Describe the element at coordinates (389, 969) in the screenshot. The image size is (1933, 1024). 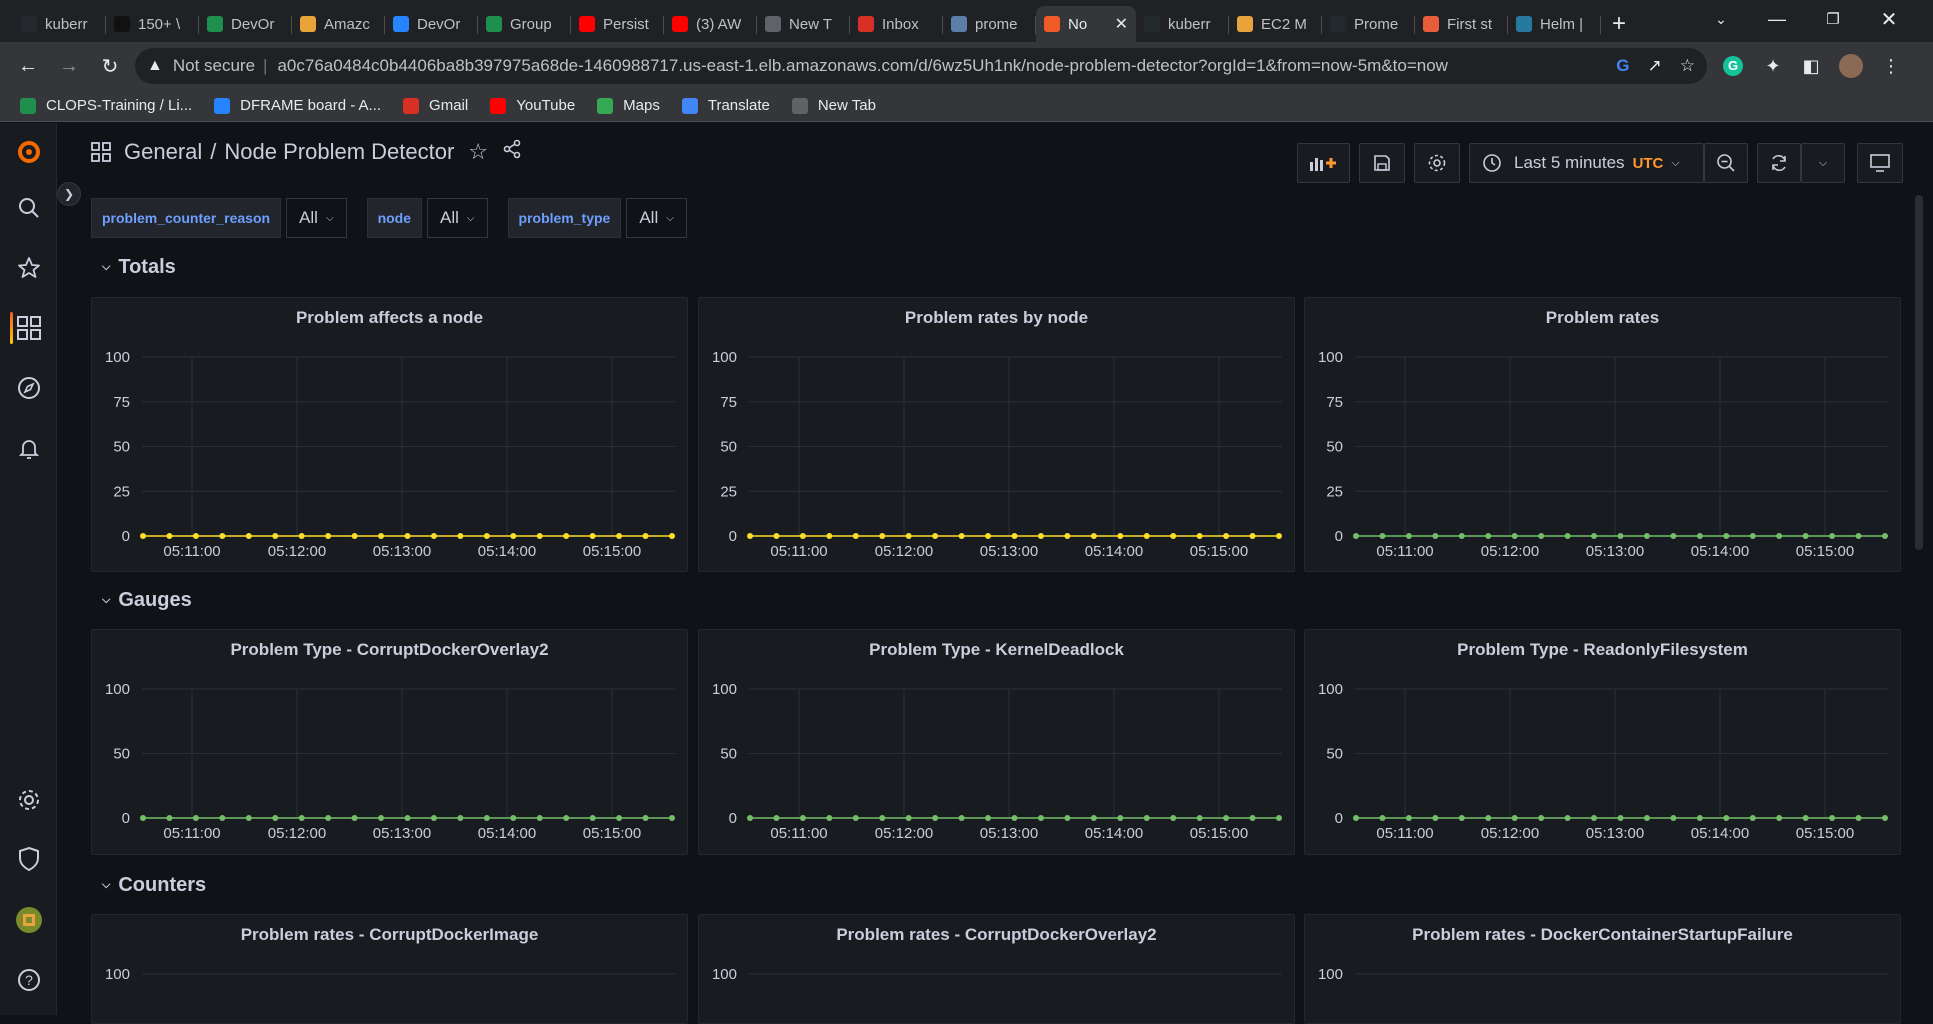
I see `panel-problem-rates-corruptdockerimage: 100 Problem rates - CorruptDockerImage` at that location.